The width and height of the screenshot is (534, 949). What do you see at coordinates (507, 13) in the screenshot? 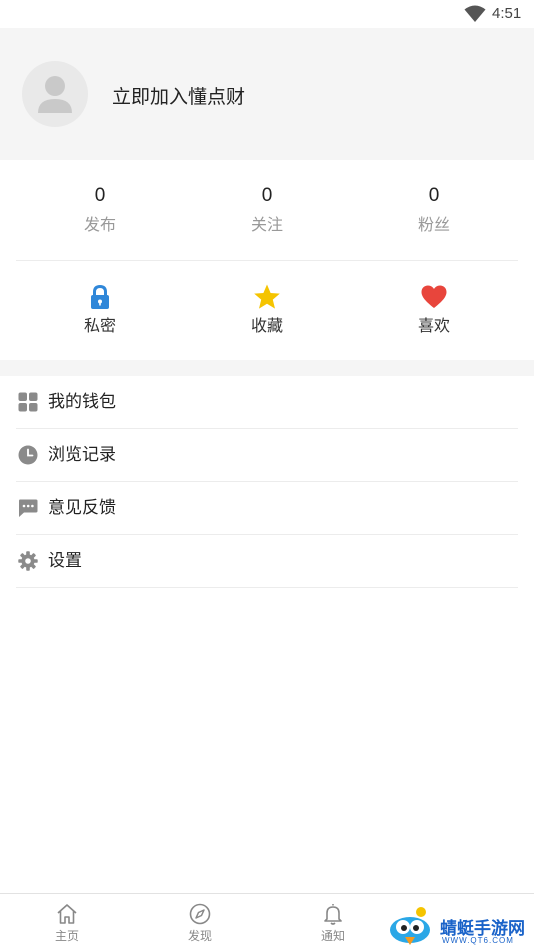
I see `status-time: 4:51` at bounding box center [507, 13].